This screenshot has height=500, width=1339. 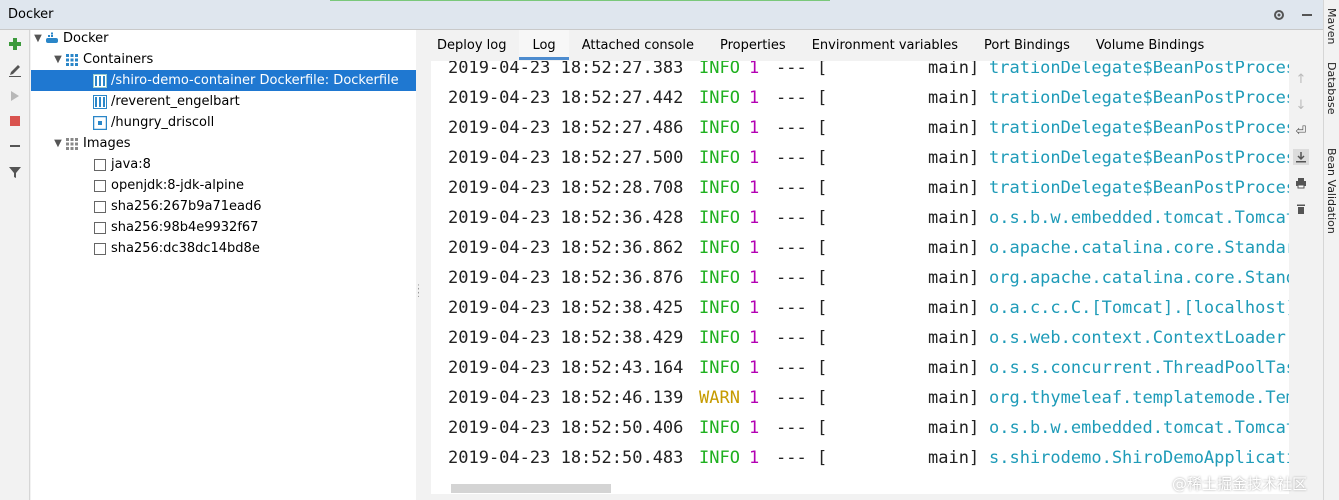 I want to click on tree-item-image: java:8, so click(x=122, y=164).